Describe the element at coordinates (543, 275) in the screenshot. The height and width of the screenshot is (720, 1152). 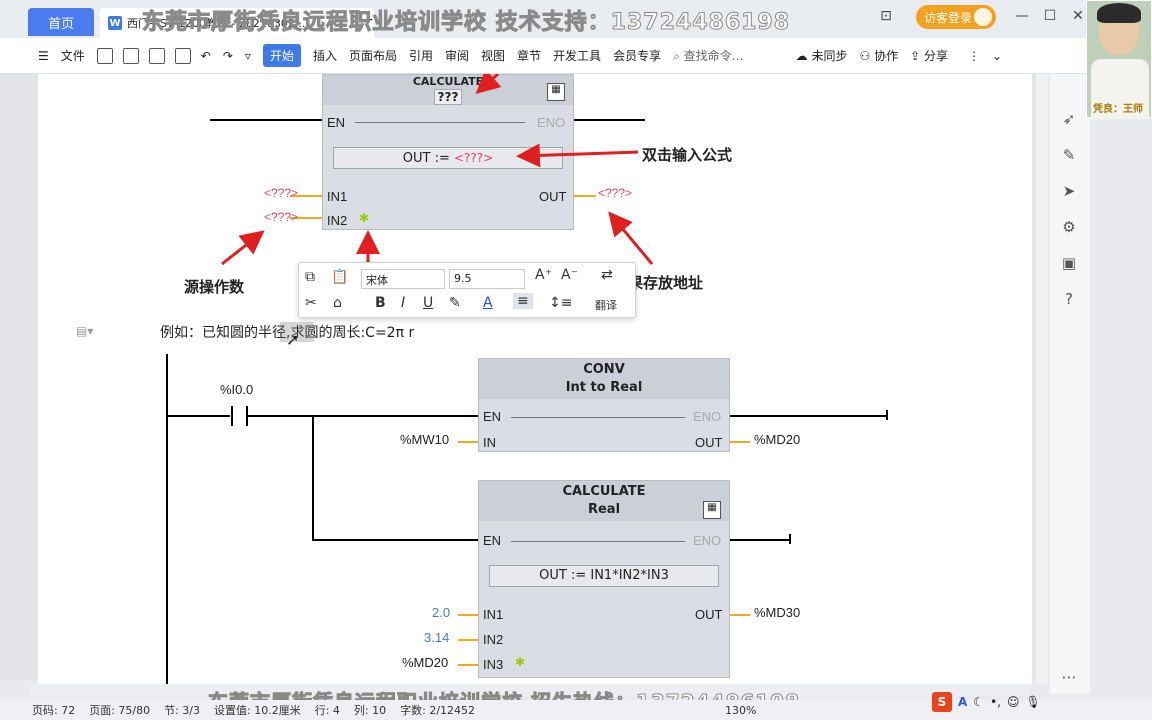
I see `grow-font-icon: A⁺` at that location.